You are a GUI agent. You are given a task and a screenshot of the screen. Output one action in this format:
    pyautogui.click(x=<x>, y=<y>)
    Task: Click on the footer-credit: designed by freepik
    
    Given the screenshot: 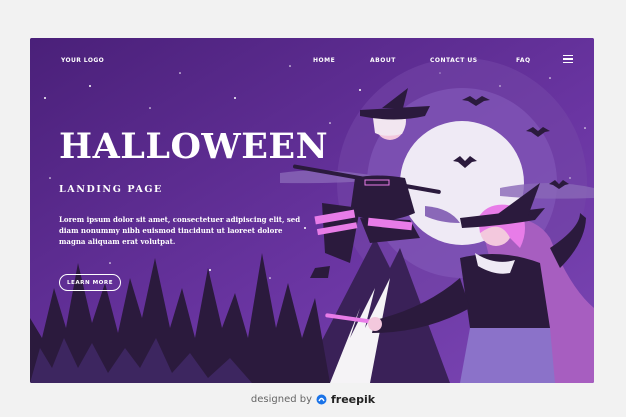 What is the action you would take?
    pyautogui.click(x=313, y=399)
    